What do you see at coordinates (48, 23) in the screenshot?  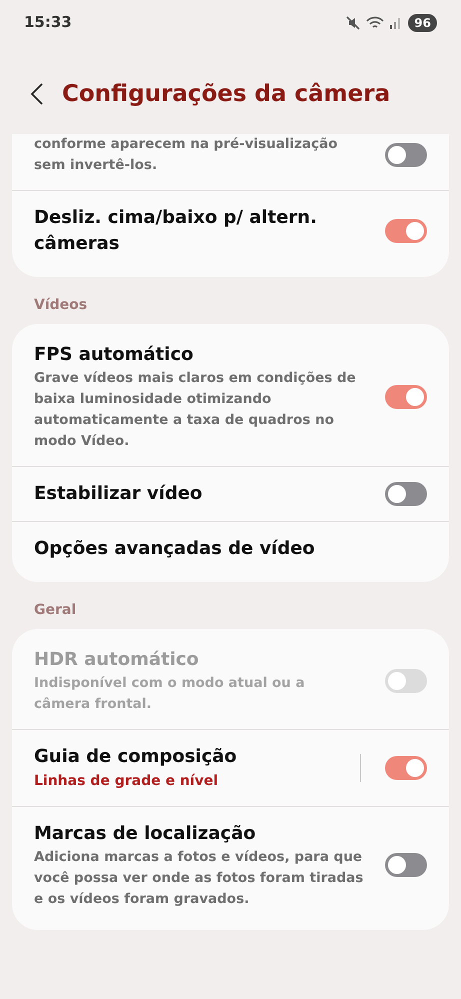 I see `status-time: 15:33` at bounding box center [48, 23].